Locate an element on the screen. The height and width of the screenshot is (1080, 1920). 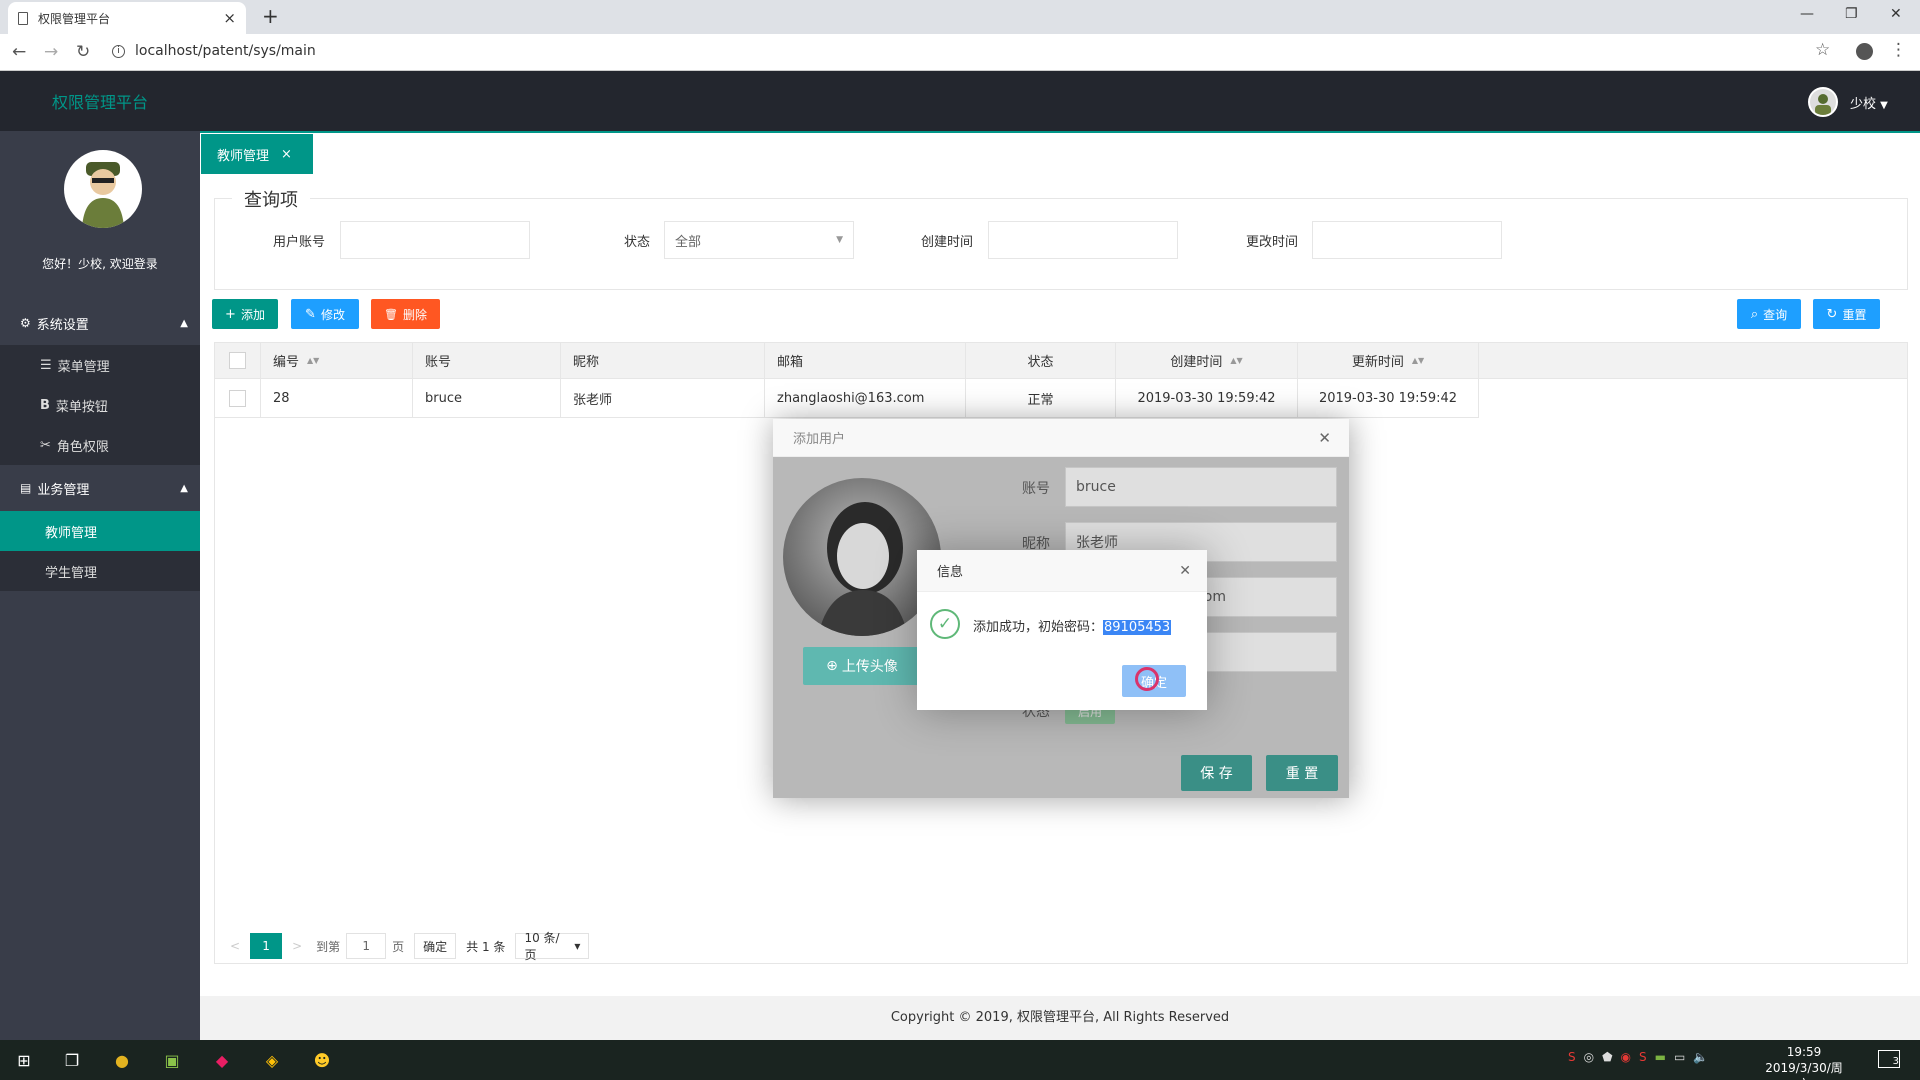
list-icon: ☰ is located at coordinates (46, 365).